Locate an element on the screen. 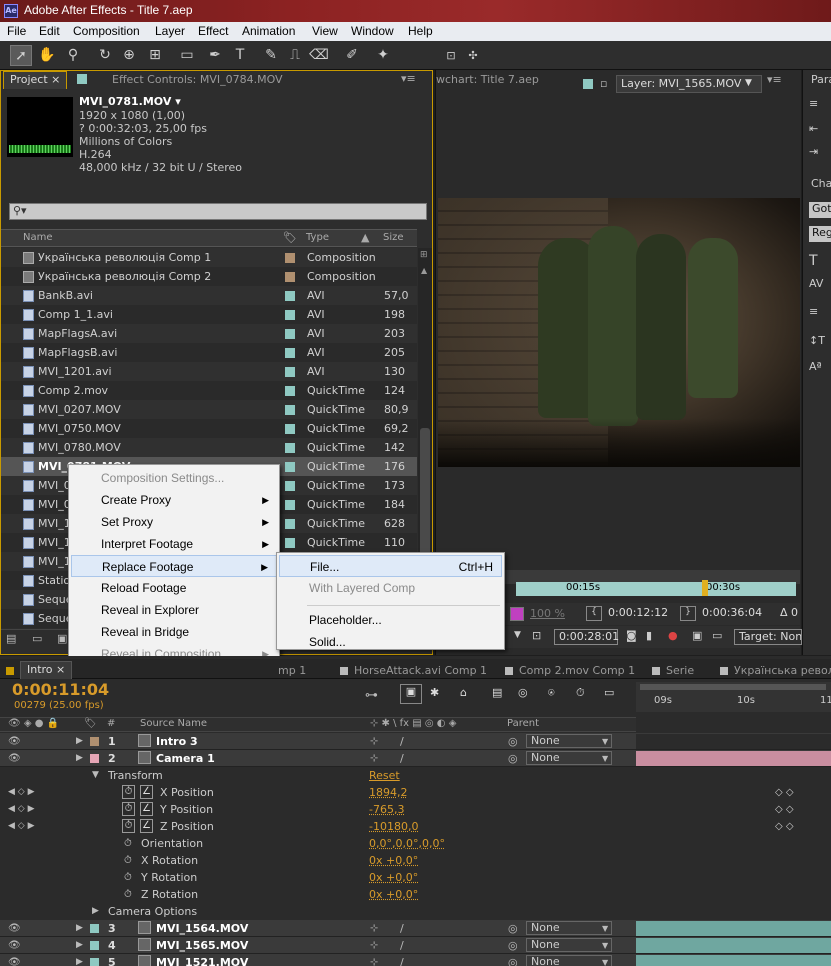  align-left-icon: ≡ is located at coordinates (813, 103).